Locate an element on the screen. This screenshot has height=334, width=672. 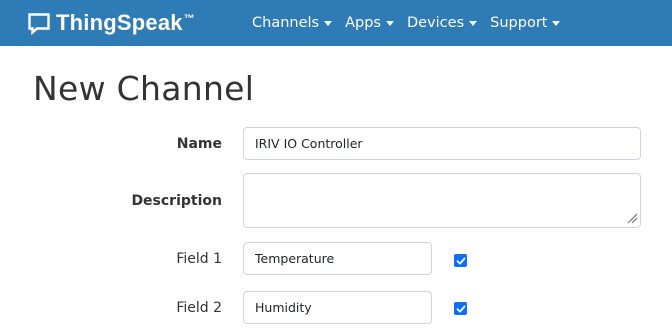
brand-logo-link: ThingSpeak™ is located at coordinates (111, 23).